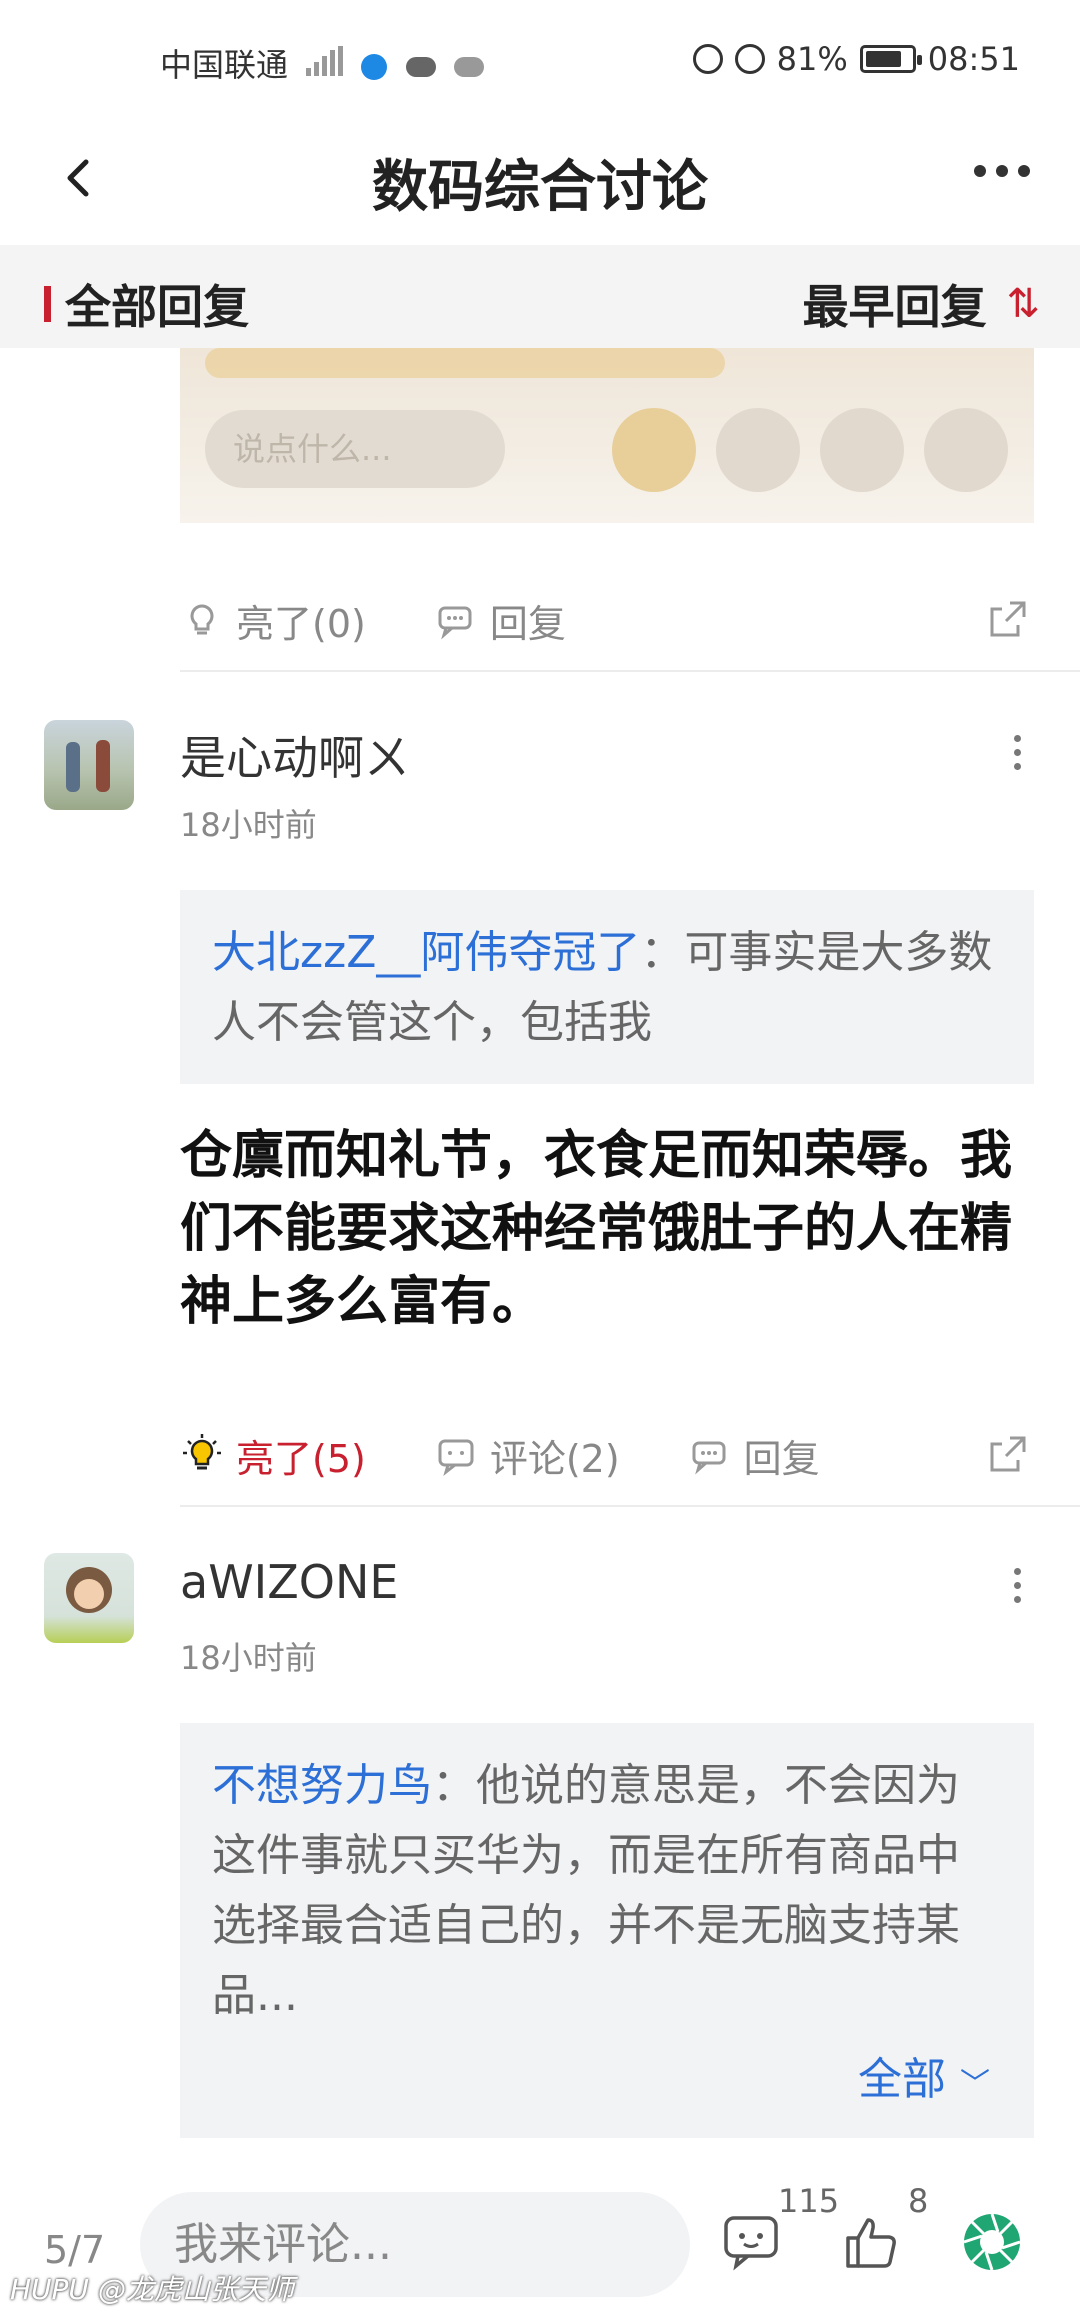 The image size is (1080, 2310). I want to click on sort-toggle: 最早回复 ⇅, so click(921, 304).